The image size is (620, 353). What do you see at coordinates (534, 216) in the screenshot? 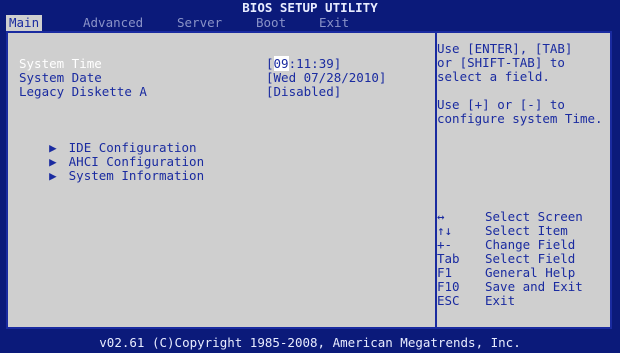
I see `key-action: Select Screen` at bounding box center [534, 216].